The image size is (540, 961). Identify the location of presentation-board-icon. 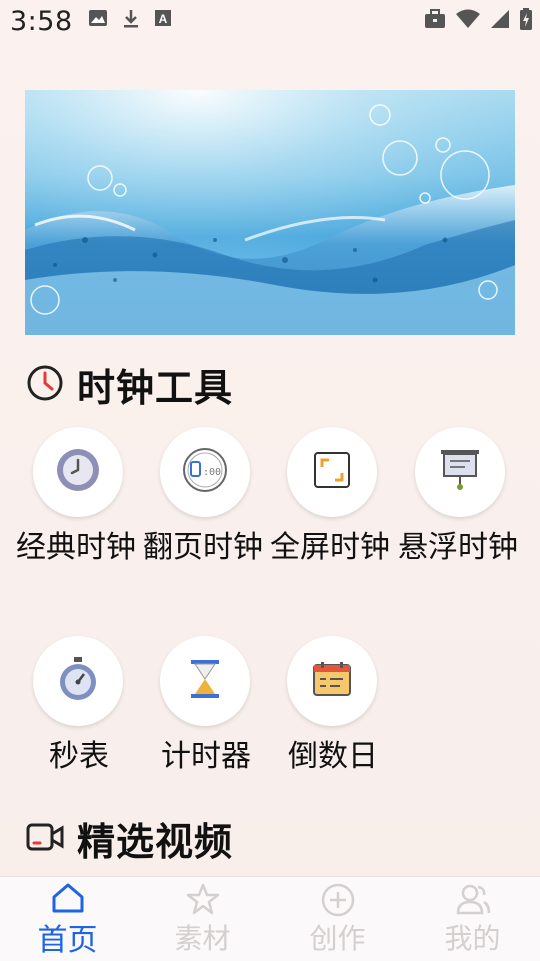
(460, 472).